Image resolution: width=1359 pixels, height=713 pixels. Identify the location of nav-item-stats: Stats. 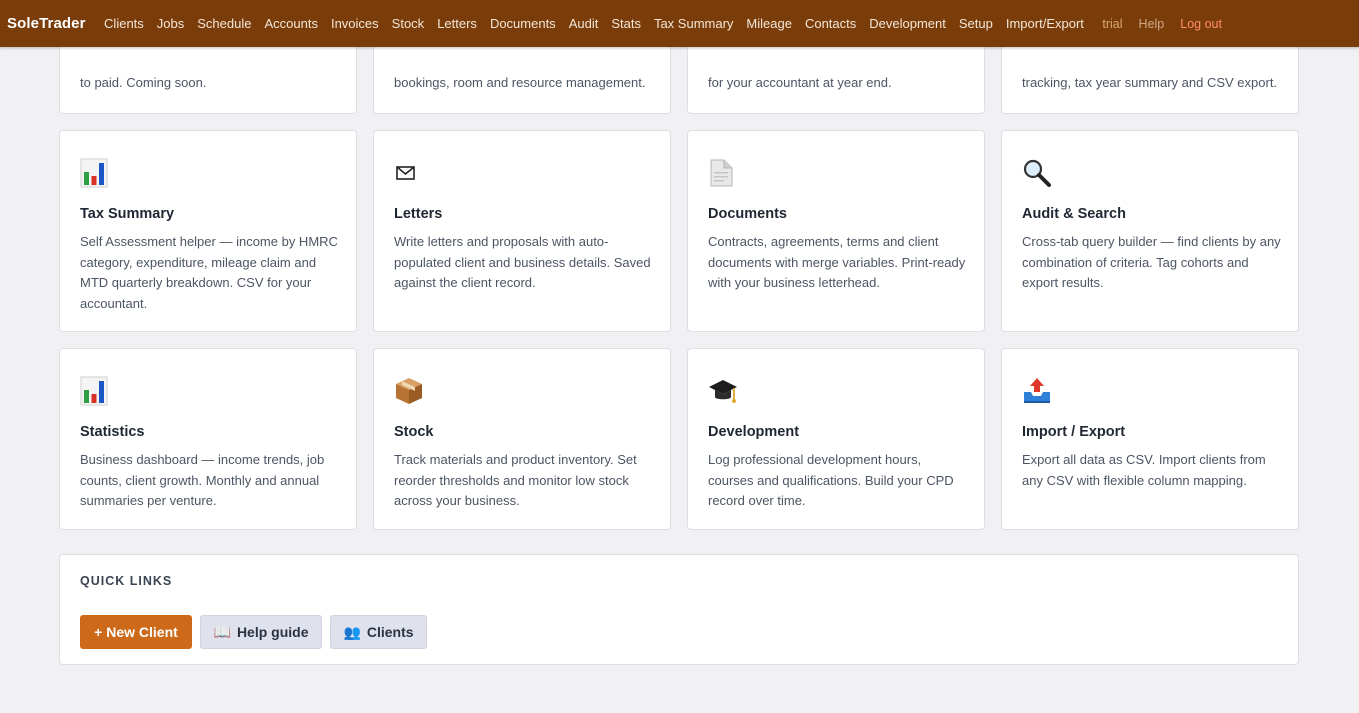
(626, 23).